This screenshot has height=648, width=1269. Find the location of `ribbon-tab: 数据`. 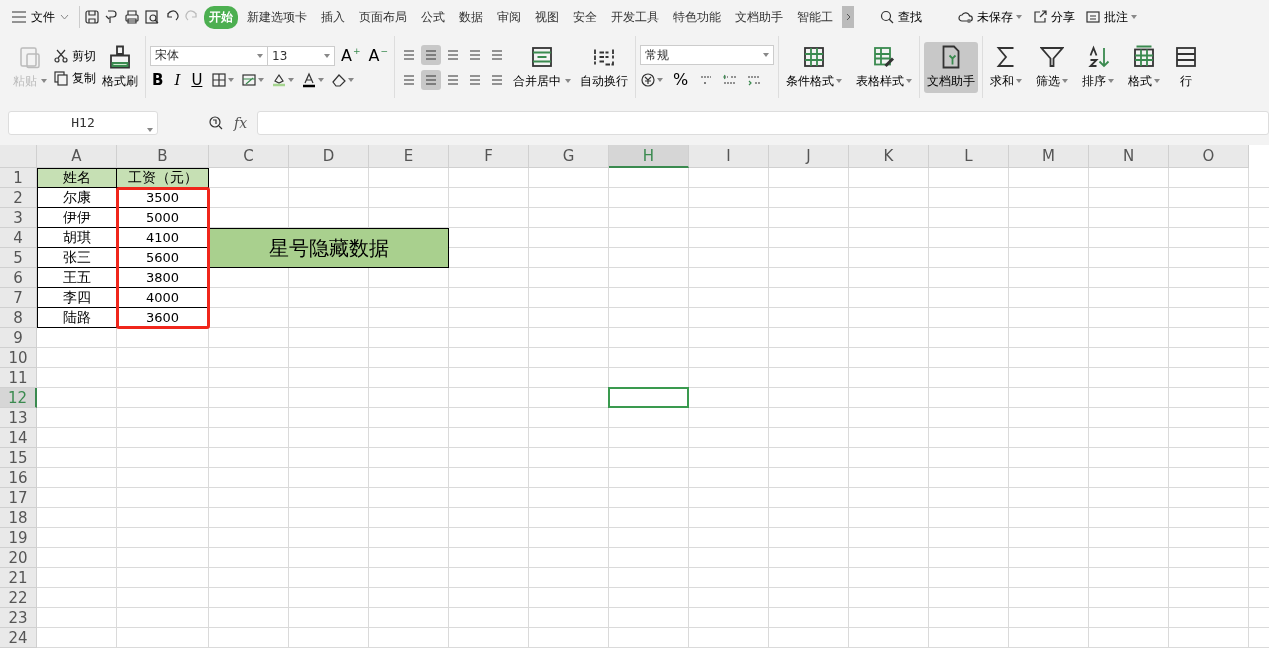

ribbon-tab: 数据 is located at coordinates (471, 17).